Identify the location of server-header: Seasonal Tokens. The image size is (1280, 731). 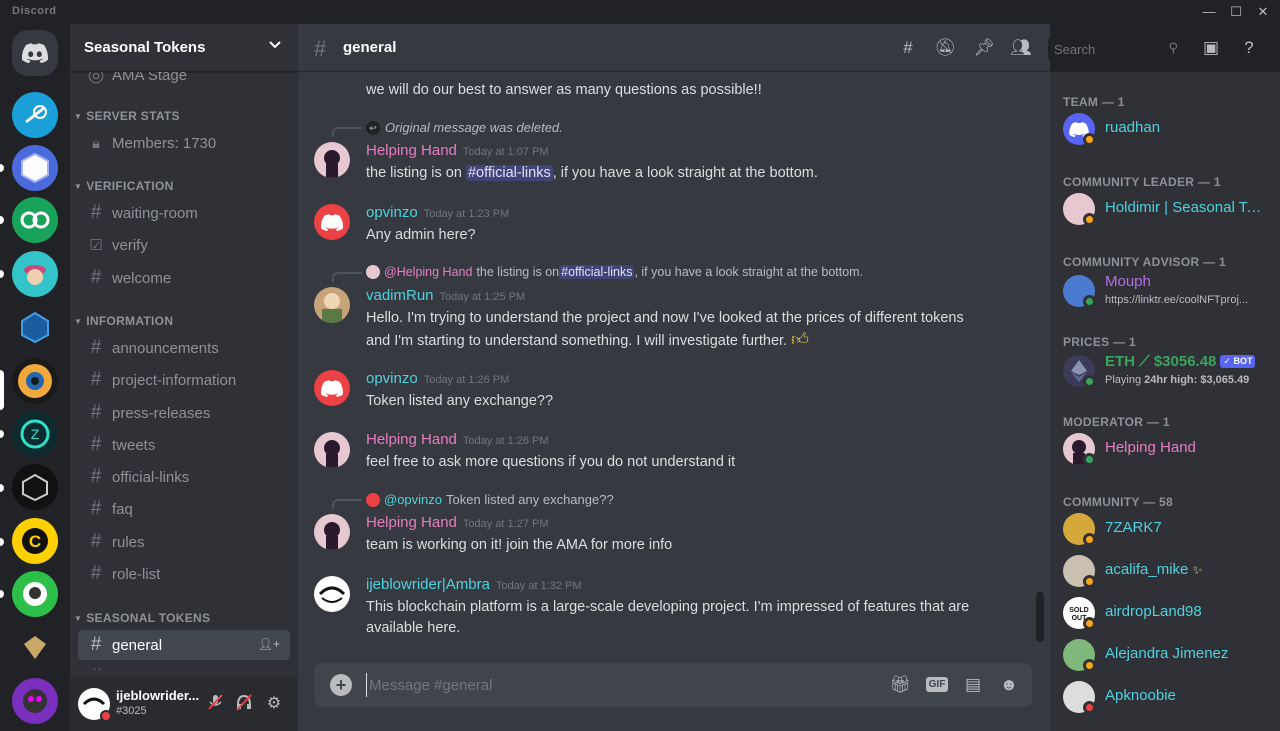
(184, 48).